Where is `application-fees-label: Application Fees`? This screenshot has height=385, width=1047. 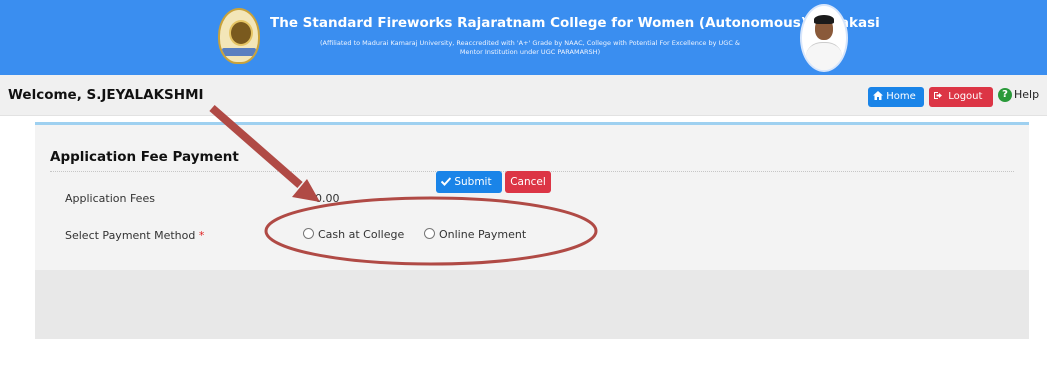 application-fees-label: Application Fees is located at coordinates (110, 198).